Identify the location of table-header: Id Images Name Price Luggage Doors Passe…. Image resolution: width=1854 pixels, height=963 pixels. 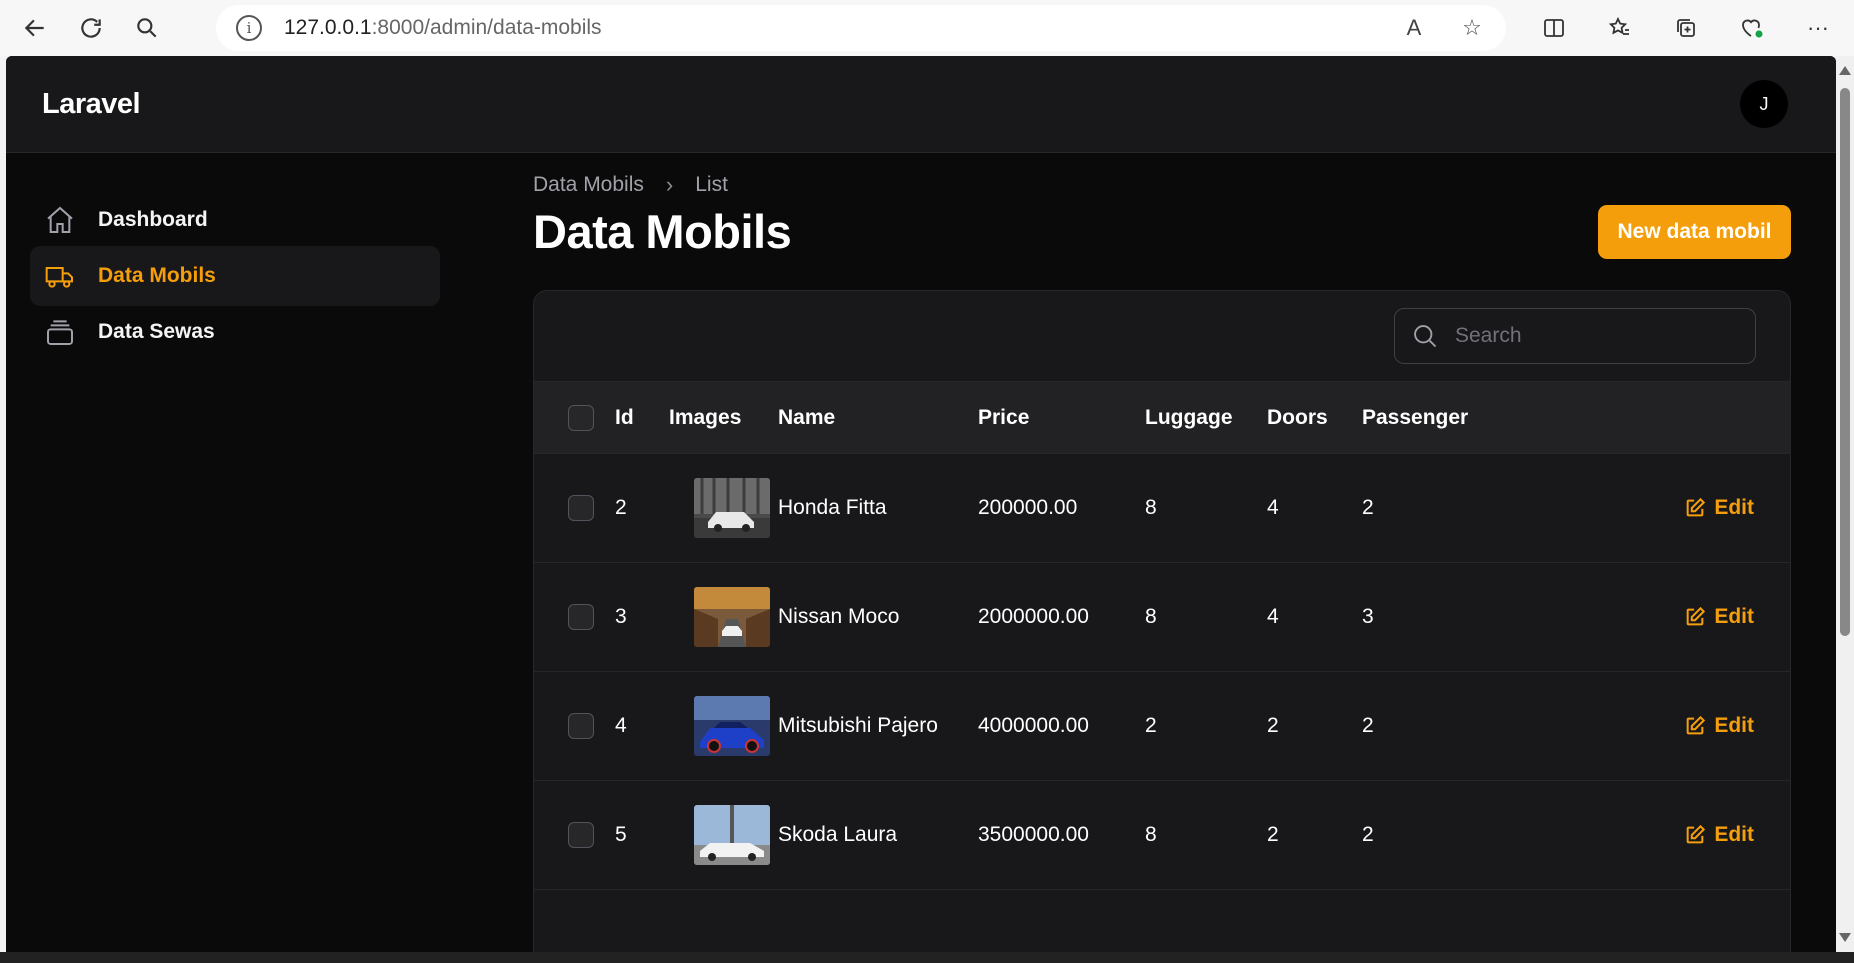
(1162, 418).